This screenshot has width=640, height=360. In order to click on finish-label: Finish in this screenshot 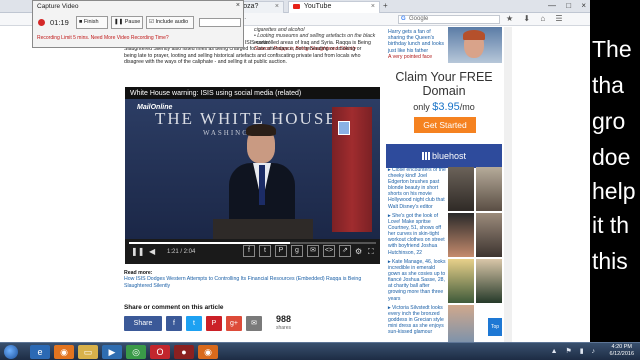, I will do `click(91, 22)`.